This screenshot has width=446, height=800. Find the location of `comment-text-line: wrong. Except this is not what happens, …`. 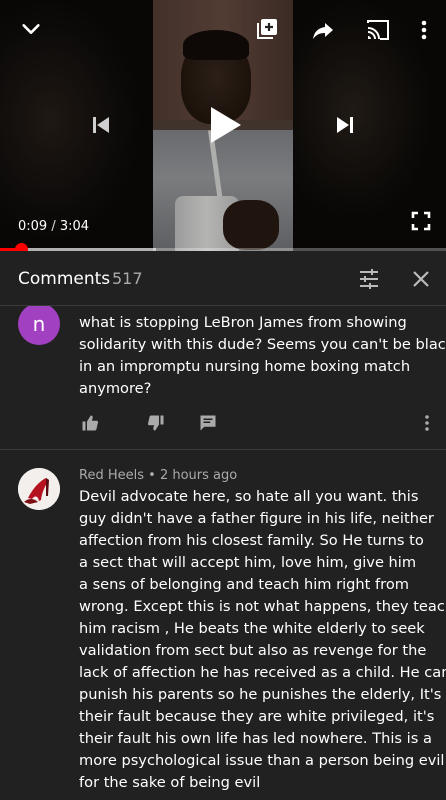

comment-text-line: wrong. Except this is not what happens, … is located at coordinates (262, 606).